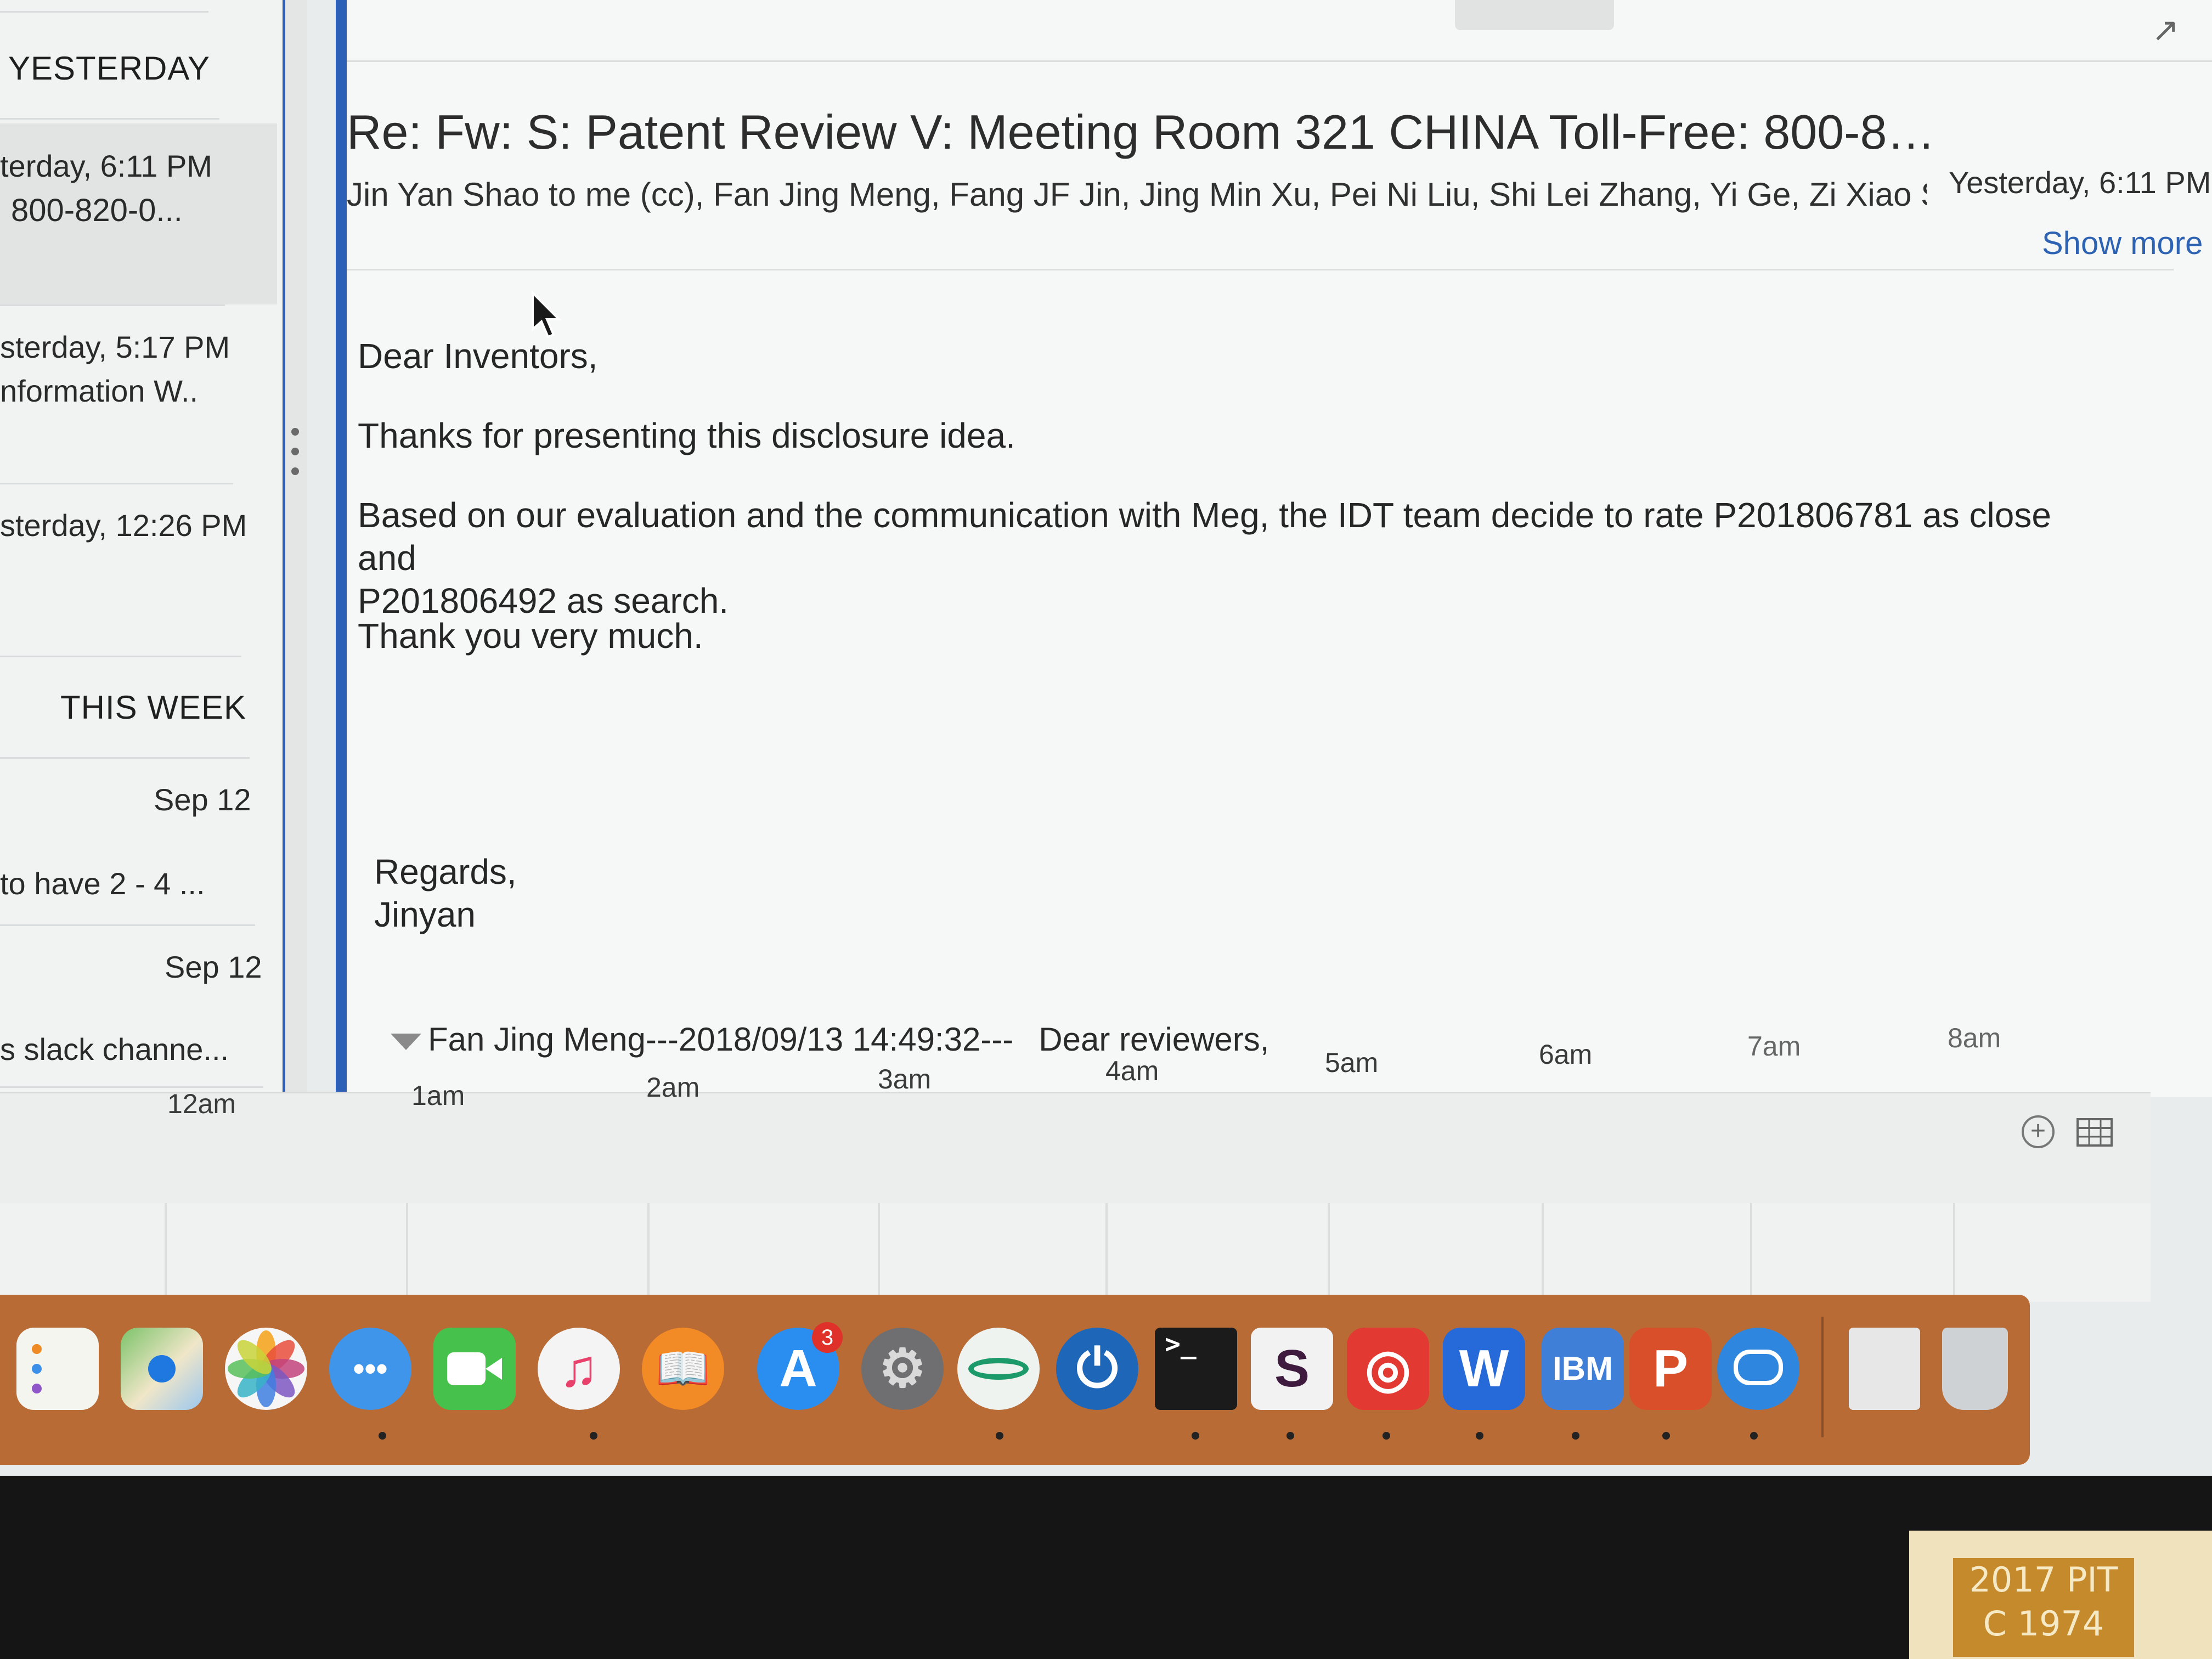  Describe the element at coordinates (106, 166) in the screenshot. I see `list-item-time: terday, 6:11 PM` at that location.